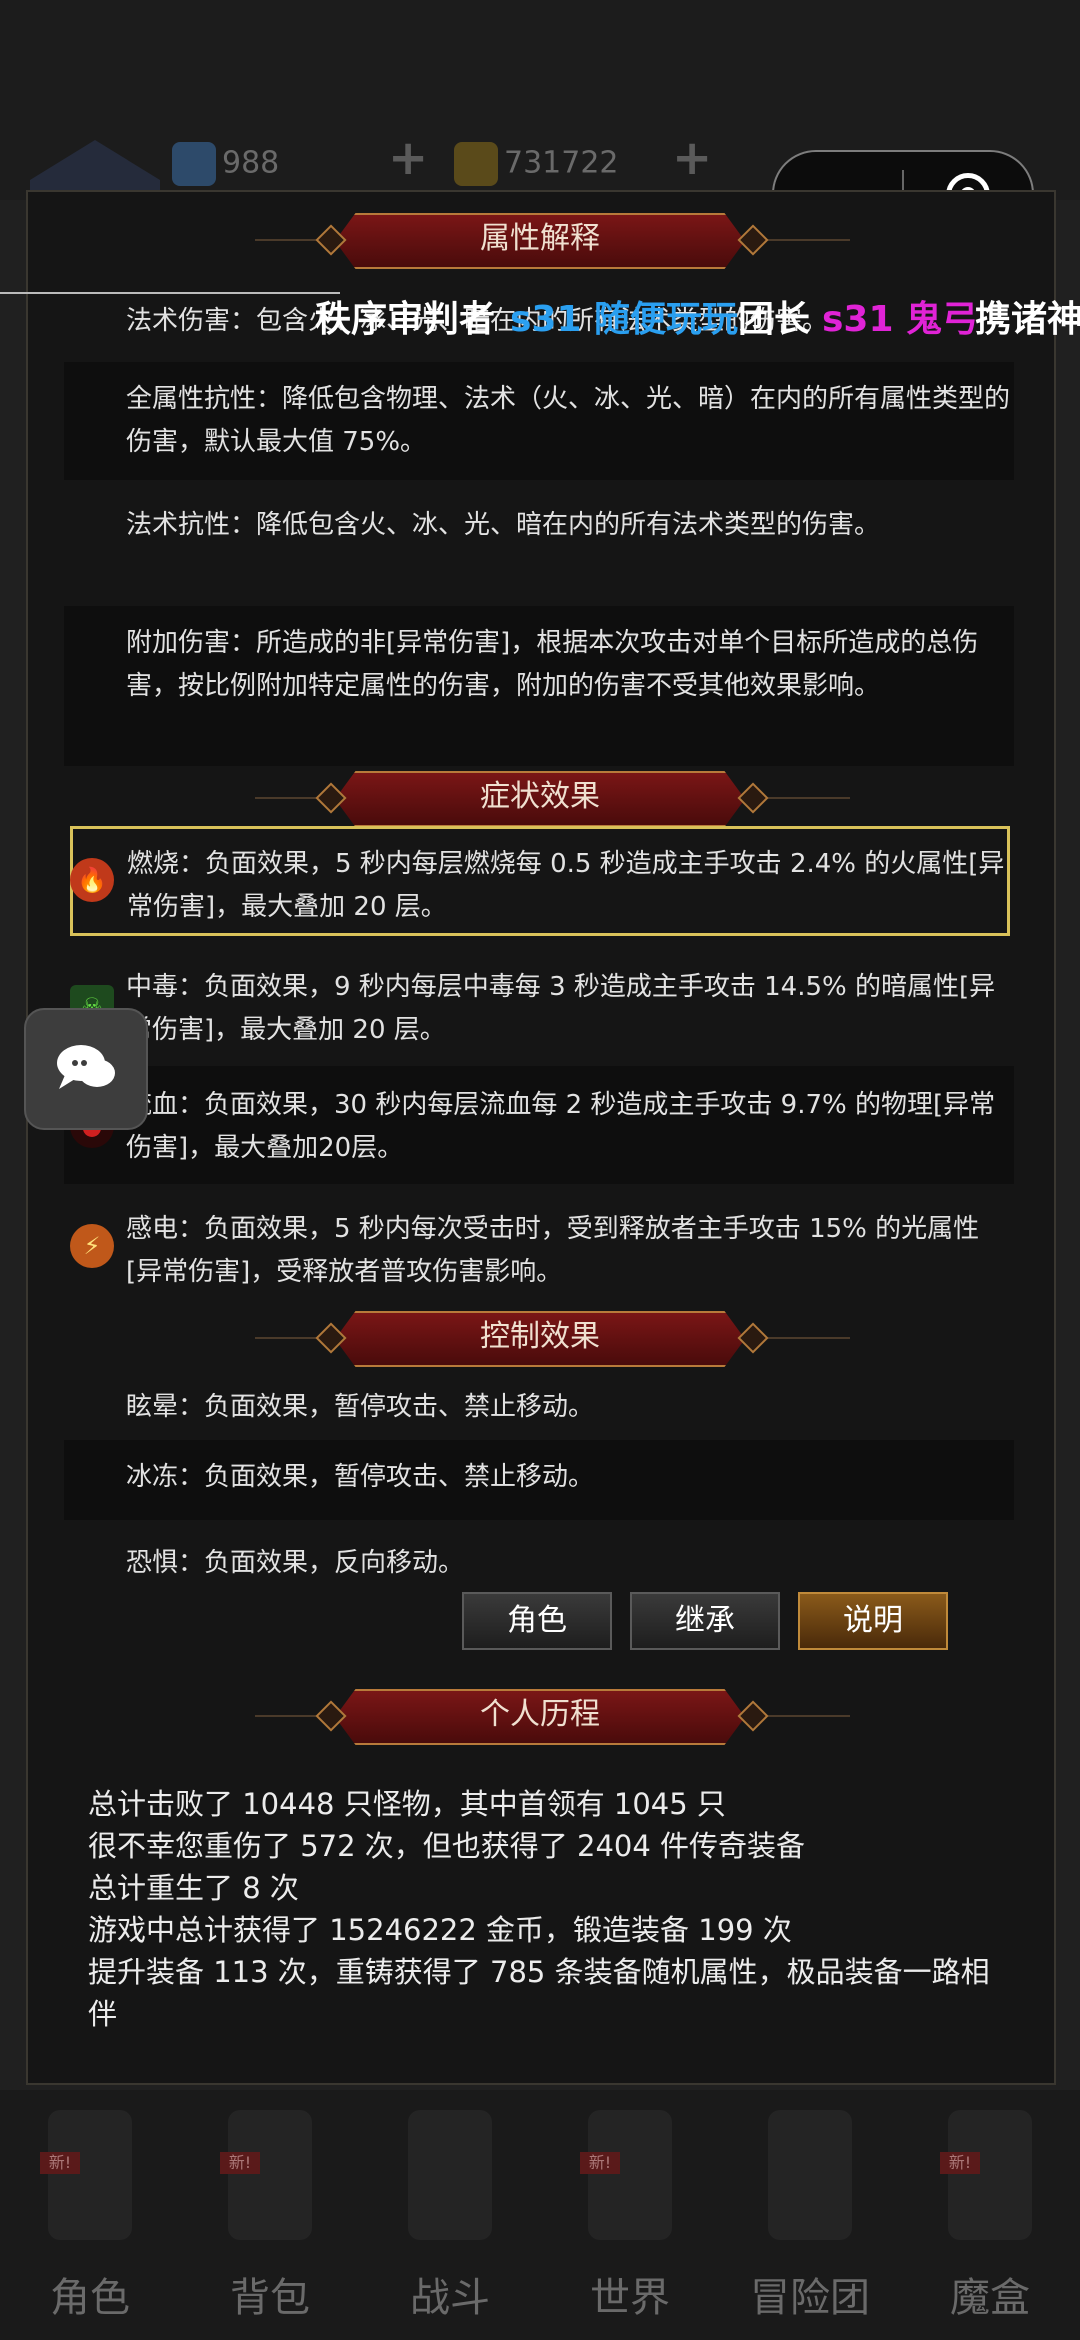 The width and height of the screenshot is (1080, 2340). What do you see at coordinates (476, 164) in the screenshot?
I see `gold-icon` at bounding box center [476, 164].